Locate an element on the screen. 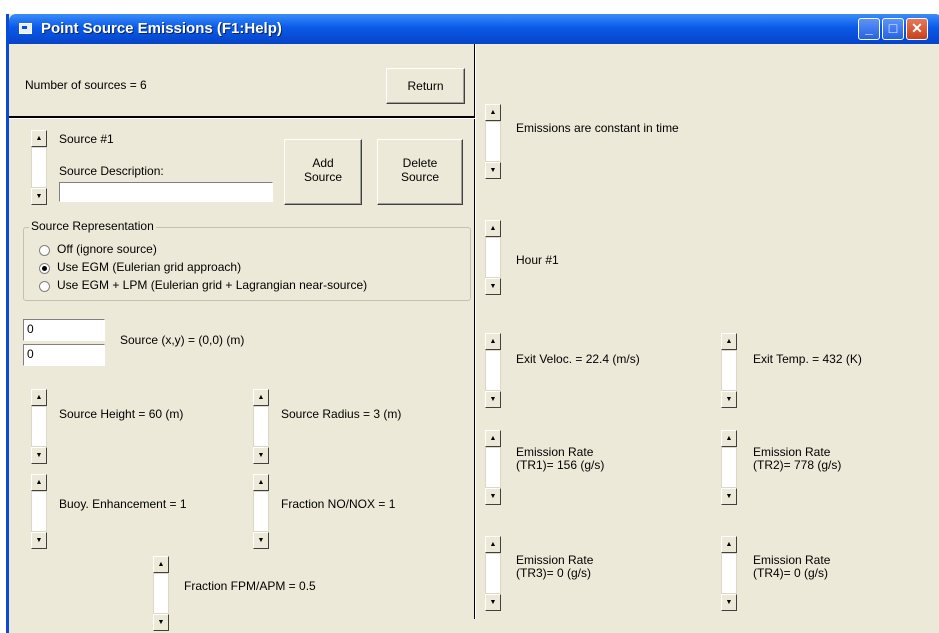 The image size is (939, 633). emissions-time-spinner: ▲ ▼ is located at coordinates (493, 141).